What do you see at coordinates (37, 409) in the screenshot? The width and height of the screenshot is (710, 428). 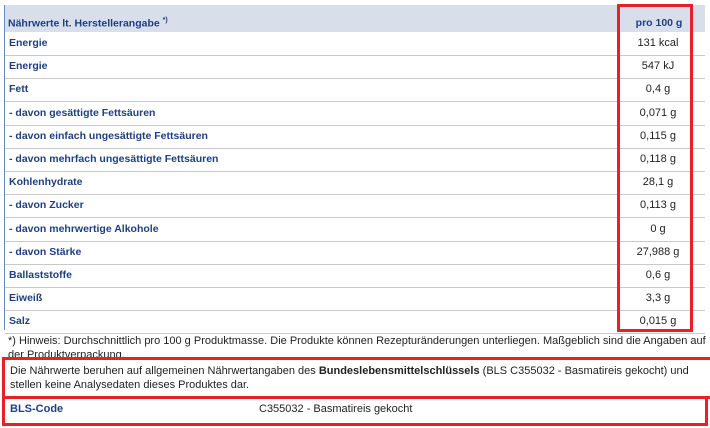 I see `bls-code-label: BLS-Code` at bounding box center [37, 409].